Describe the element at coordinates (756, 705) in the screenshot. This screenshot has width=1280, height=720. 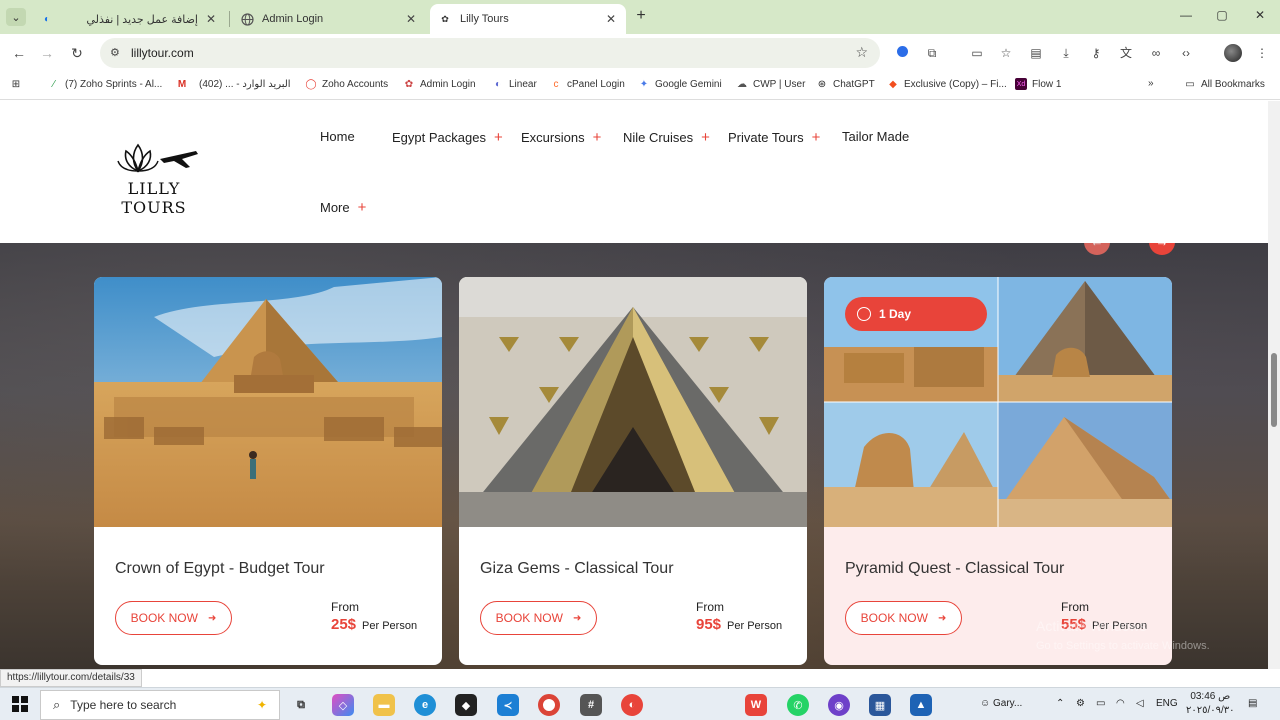
I see `wps-icon: W` at that location.